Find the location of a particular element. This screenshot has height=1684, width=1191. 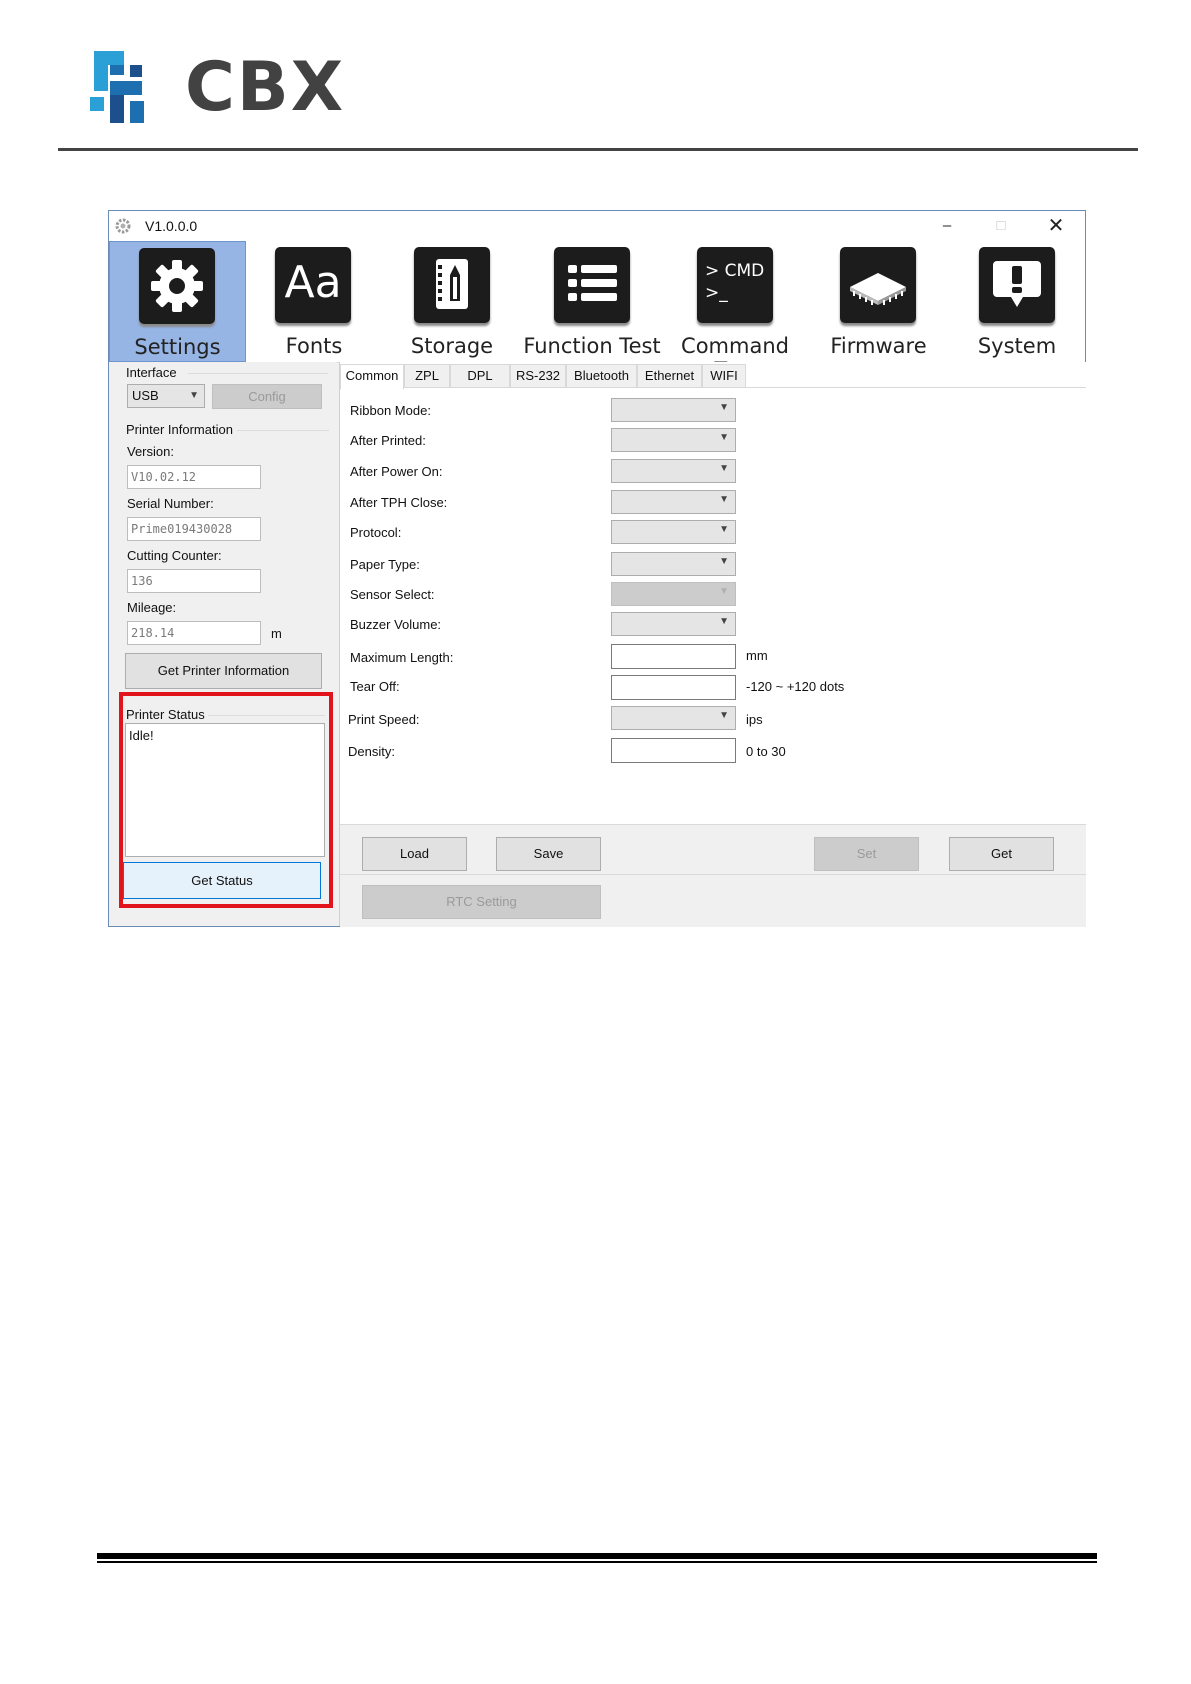

toolbar-settings-label: Settings is located at coordinates (177, 347).